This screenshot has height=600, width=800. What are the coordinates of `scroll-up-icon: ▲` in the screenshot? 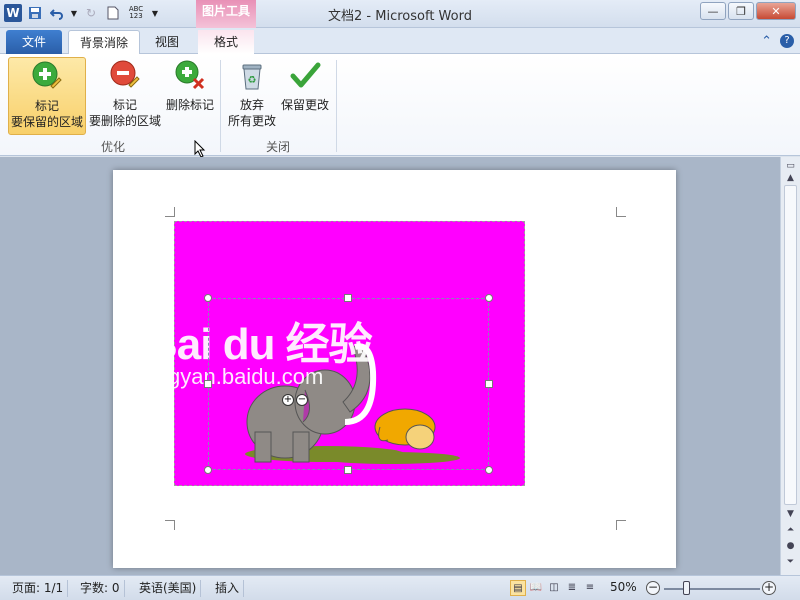 It's located at (790, 178).